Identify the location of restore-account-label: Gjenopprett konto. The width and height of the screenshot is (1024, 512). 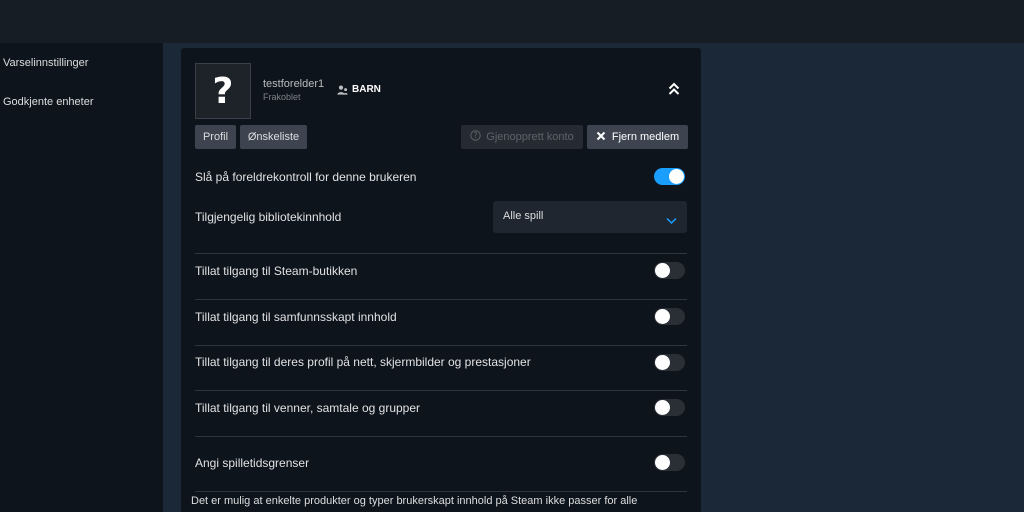
(530, 137).